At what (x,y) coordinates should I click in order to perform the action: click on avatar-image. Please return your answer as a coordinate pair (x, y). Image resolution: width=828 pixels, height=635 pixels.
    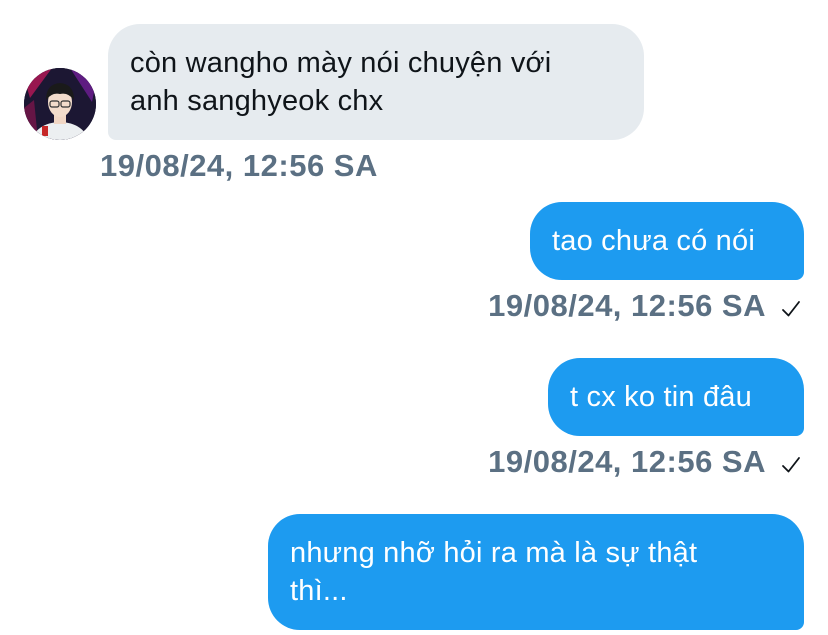
    Looking at the image, I should click on (60, 104).